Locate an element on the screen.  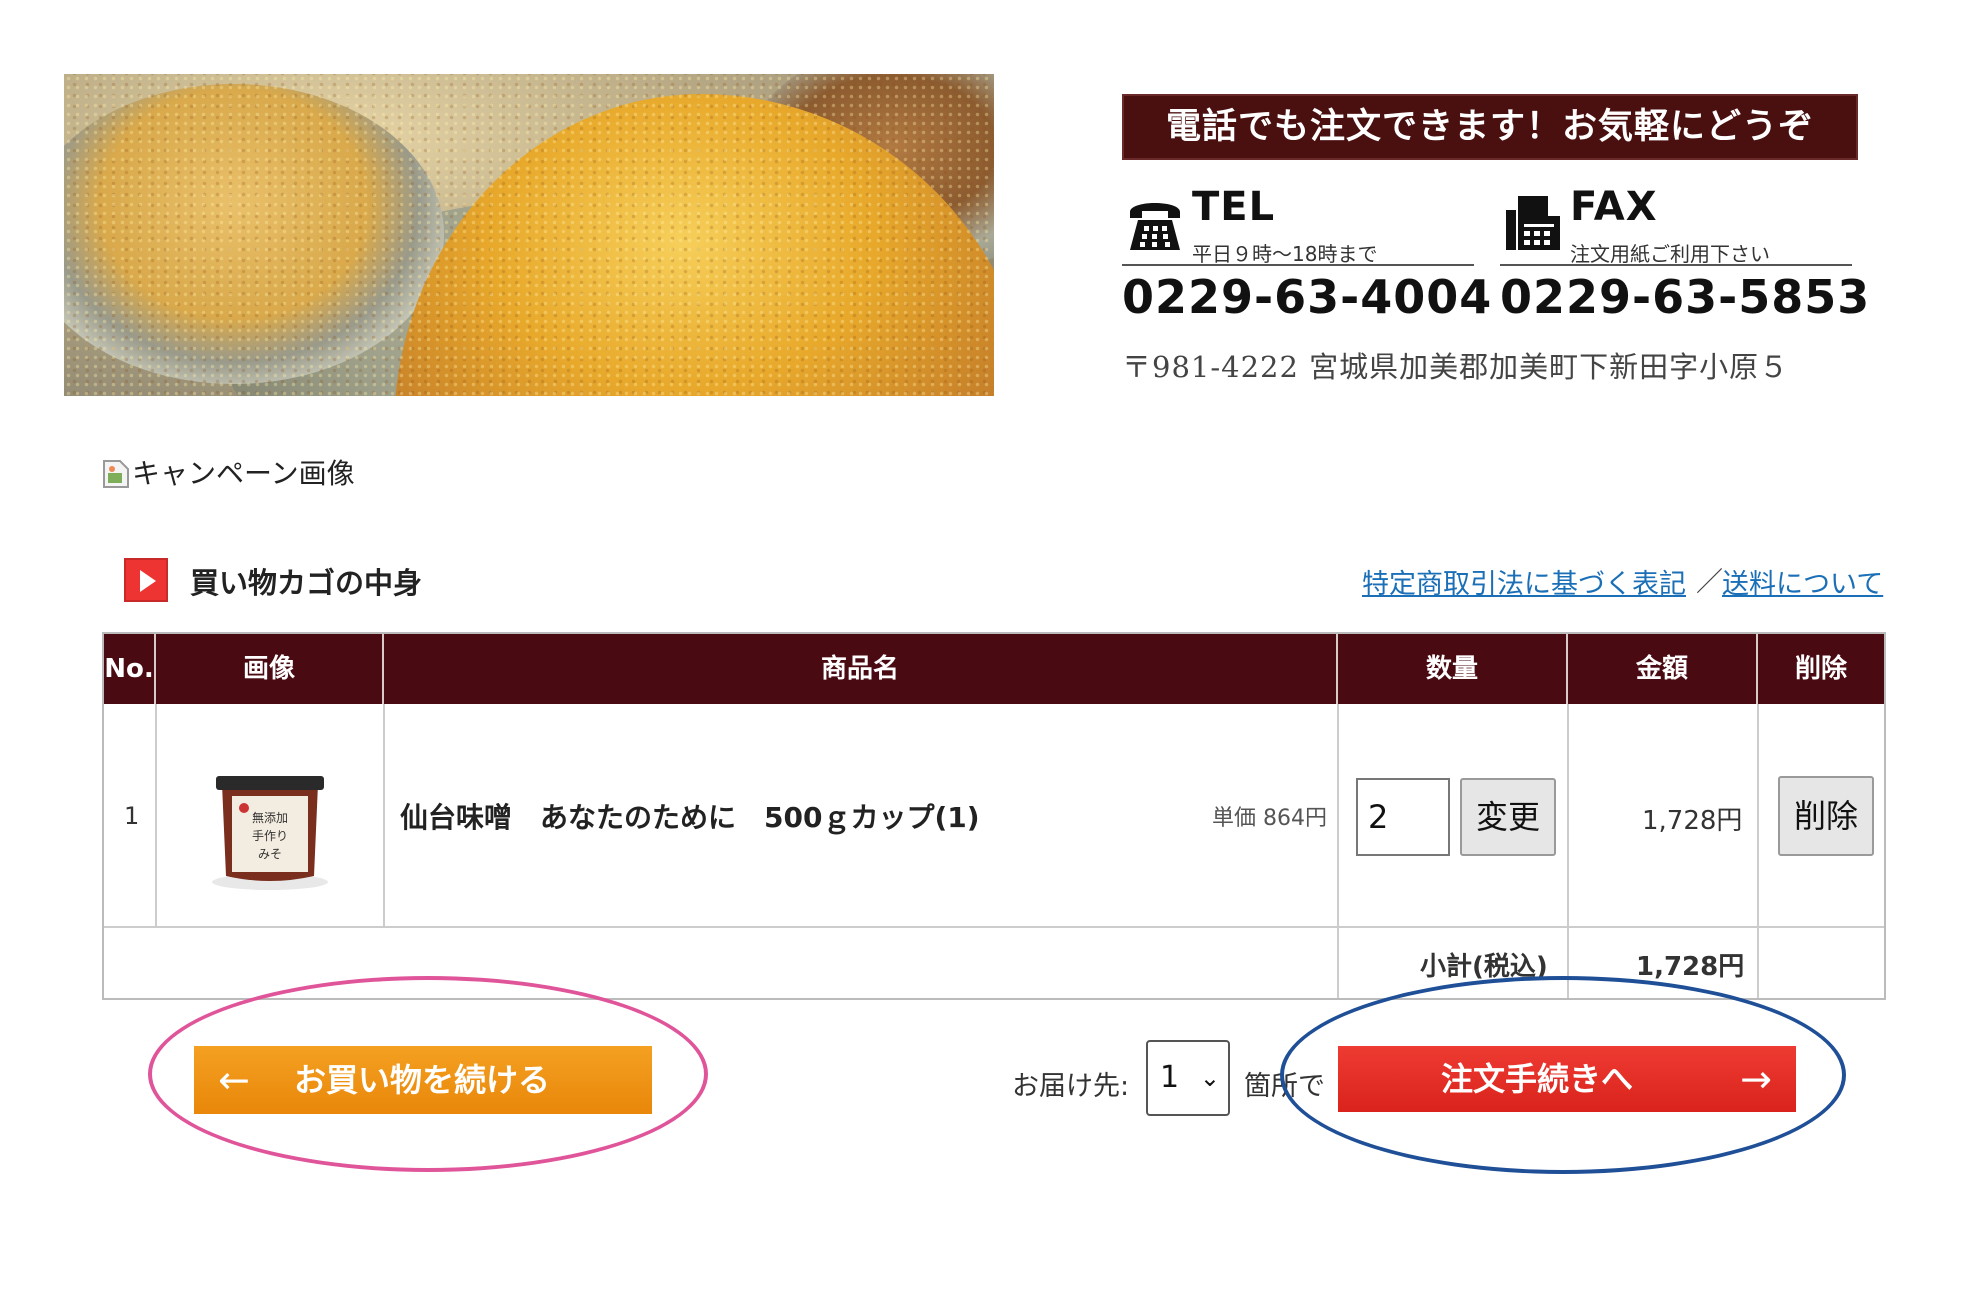
cart-title: 買い物カゴの中身 is located at coordinates (306, 583).